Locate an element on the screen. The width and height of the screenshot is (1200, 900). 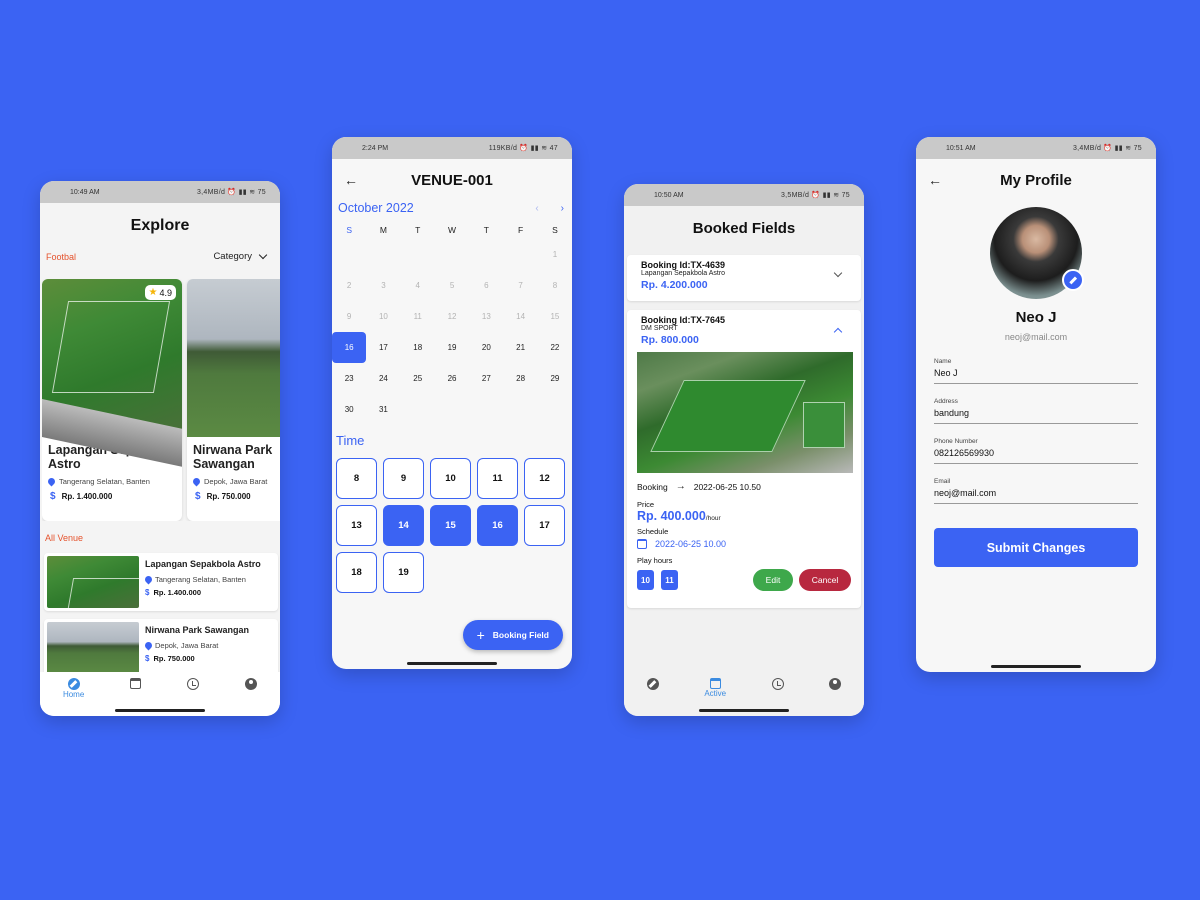
calendar-day: 18 is located at coordinates (418, 347).